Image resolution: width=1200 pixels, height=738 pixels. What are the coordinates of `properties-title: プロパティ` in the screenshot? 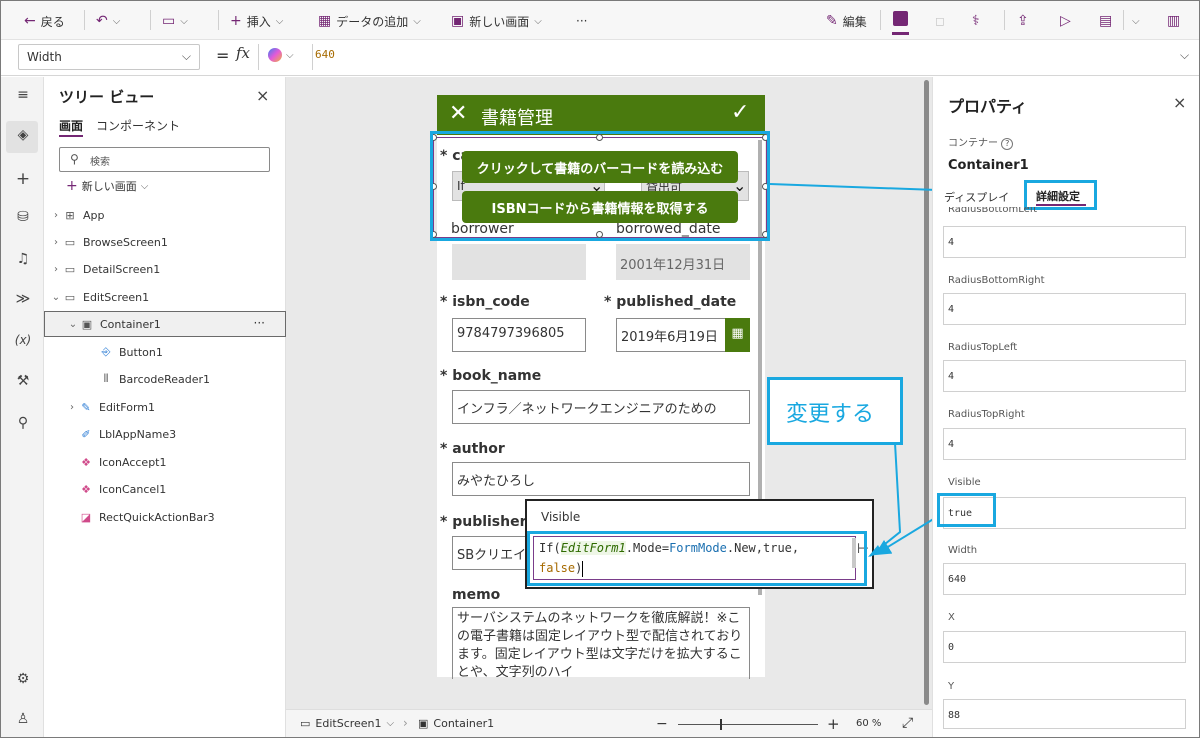 It's located at (988, 106).